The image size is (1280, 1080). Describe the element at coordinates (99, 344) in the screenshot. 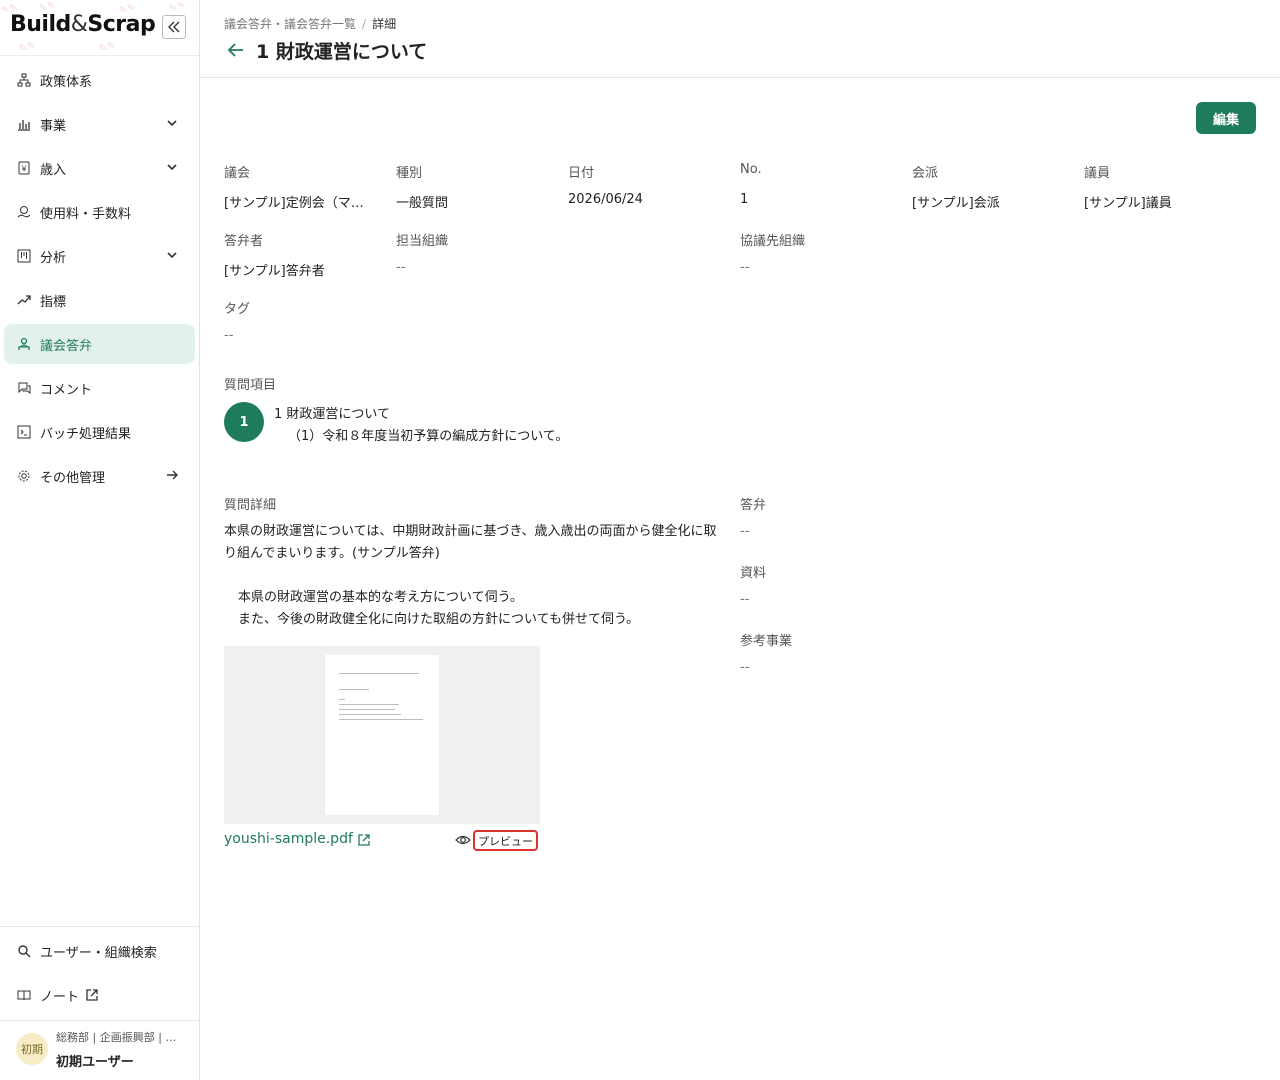

I see `sidebar-item-council-answers: 議会答弁` at that location.